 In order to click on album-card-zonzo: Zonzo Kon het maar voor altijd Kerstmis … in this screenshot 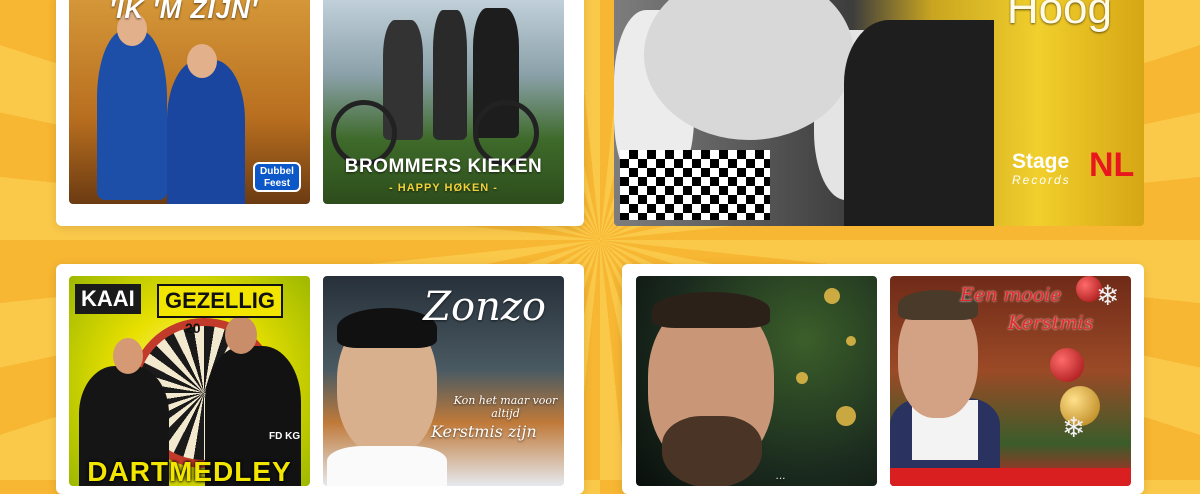, I will do `click(443, 381)`.